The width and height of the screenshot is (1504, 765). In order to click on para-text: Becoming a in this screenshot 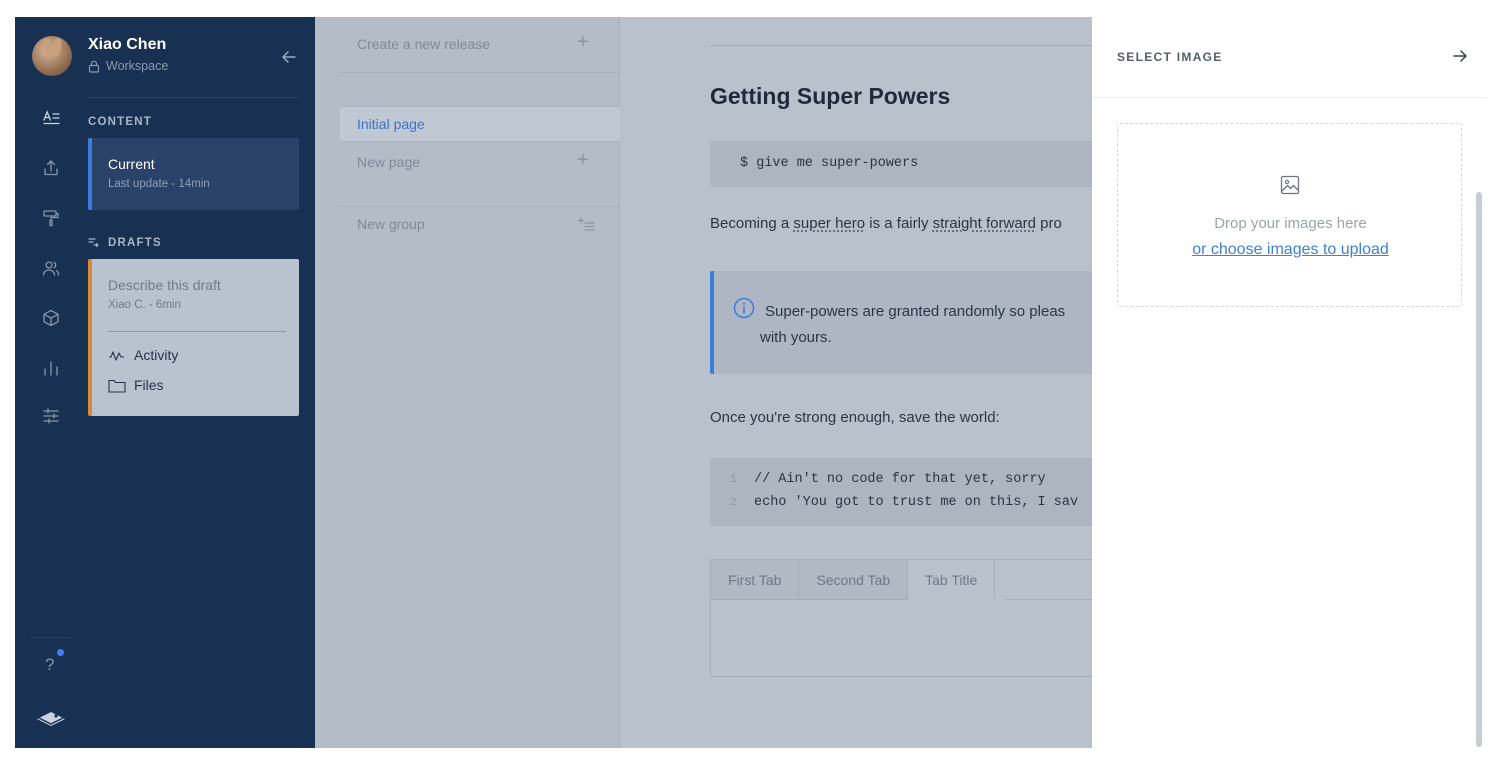, I will do `click(752, 223)`.